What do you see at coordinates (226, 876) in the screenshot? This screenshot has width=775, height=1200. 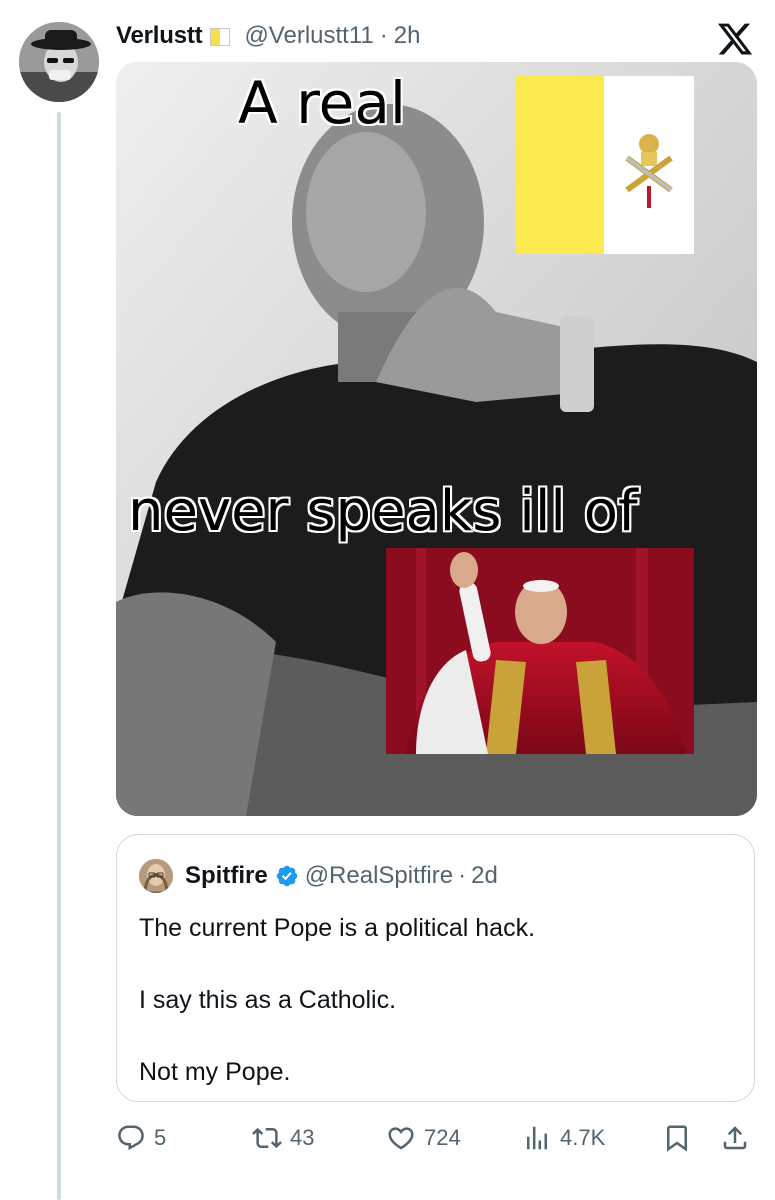 I see `quoted-author-display-name: Spitfire` at bounding box center [226, 876].